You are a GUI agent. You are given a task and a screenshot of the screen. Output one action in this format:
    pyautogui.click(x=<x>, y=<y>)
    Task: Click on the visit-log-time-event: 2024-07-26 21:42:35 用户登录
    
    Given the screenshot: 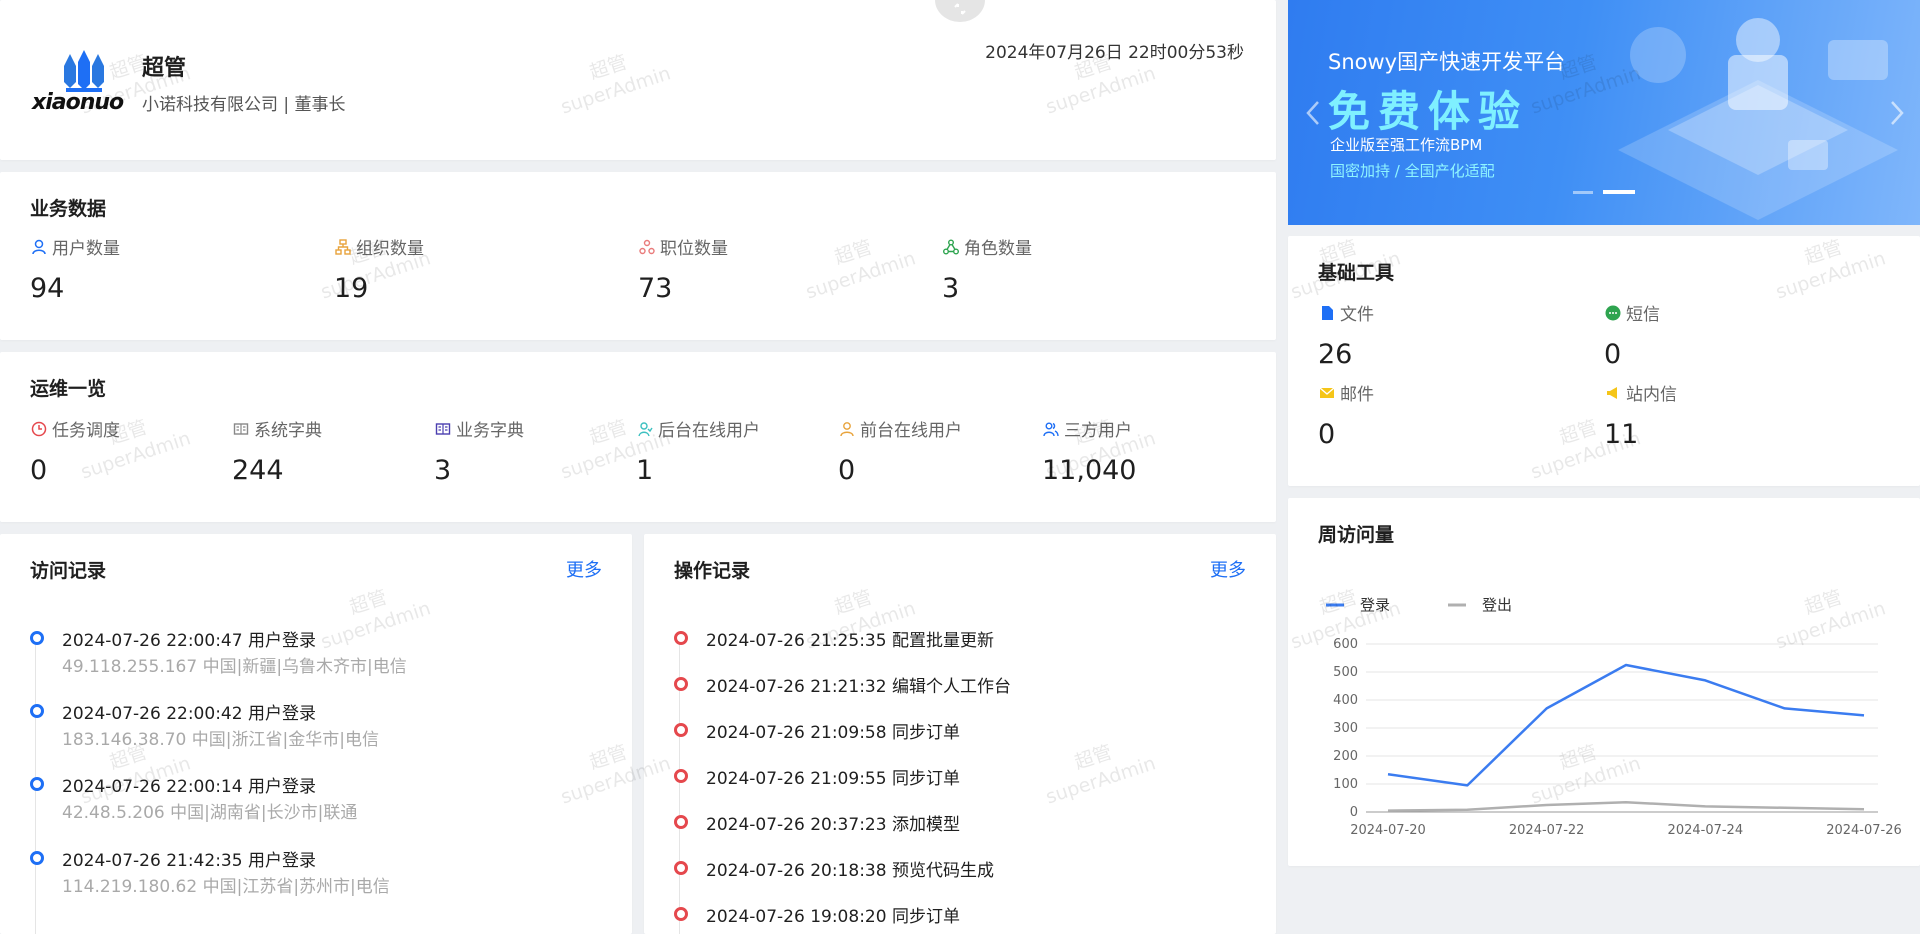 What is the action you would take?
    pyautogui.click(x=189, y=858)
    